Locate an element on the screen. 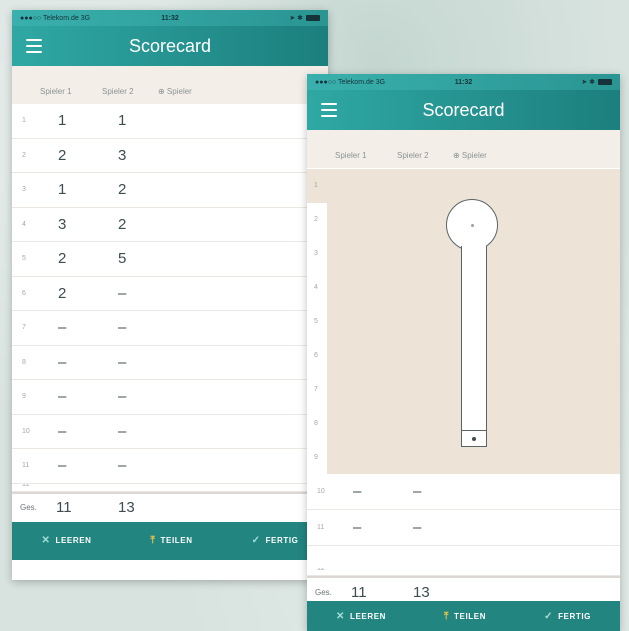 The width and height of the screenshot is (629, 631). score-player-2: 3 is located at coordinates (130, 155).